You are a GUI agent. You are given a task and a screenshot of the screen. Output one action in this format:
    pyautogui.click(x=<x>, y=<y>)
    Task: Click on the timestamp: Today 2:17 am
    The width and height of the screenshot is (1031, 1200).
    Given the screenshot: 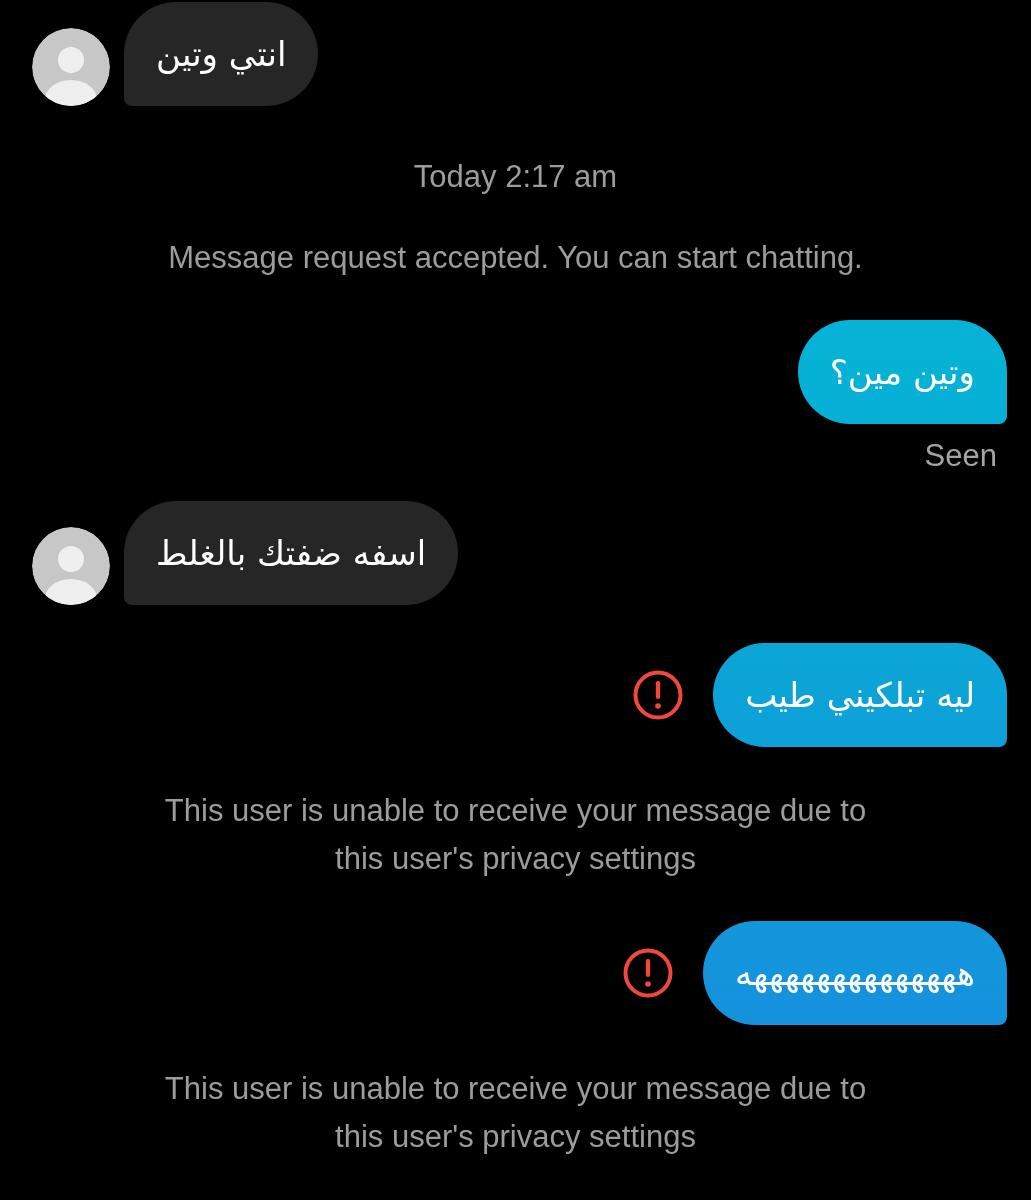 What is the action you would take?
    pyautogui.click(x=515, y=177)
    